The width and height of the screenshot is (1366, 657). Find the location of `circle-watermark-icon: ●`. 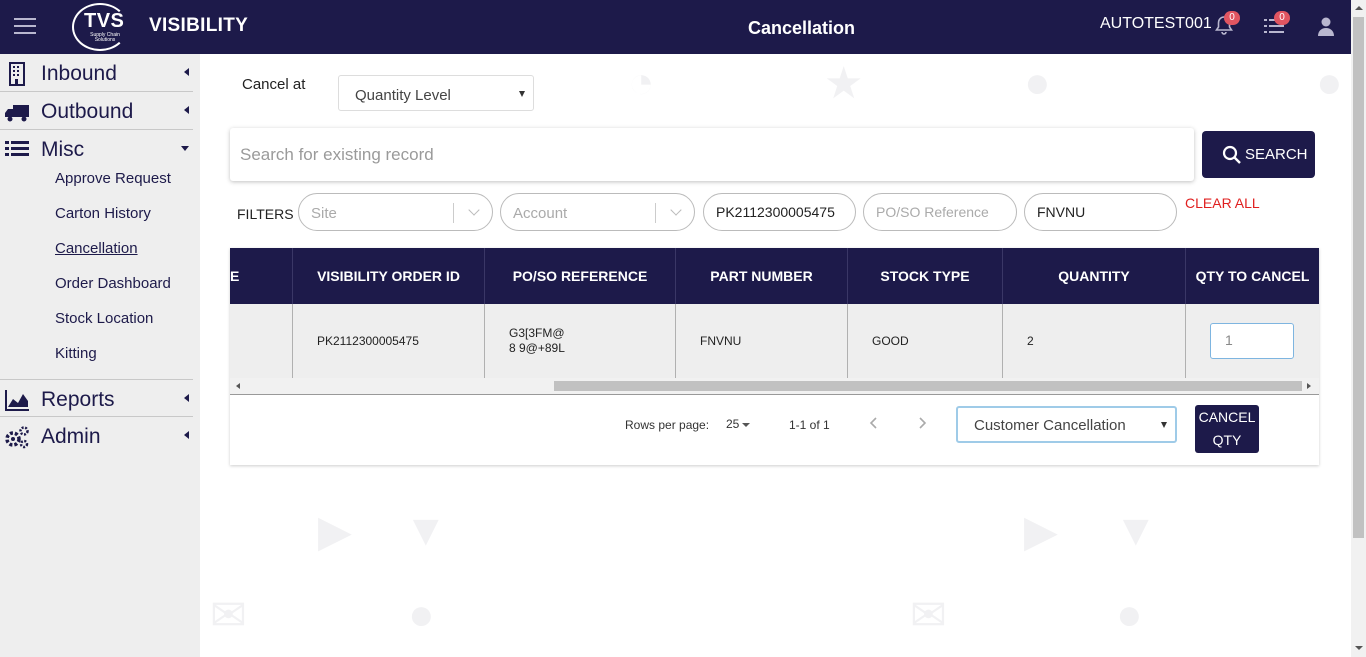

circle-watermark-icon: ● is located at coordinates (1329, 82).